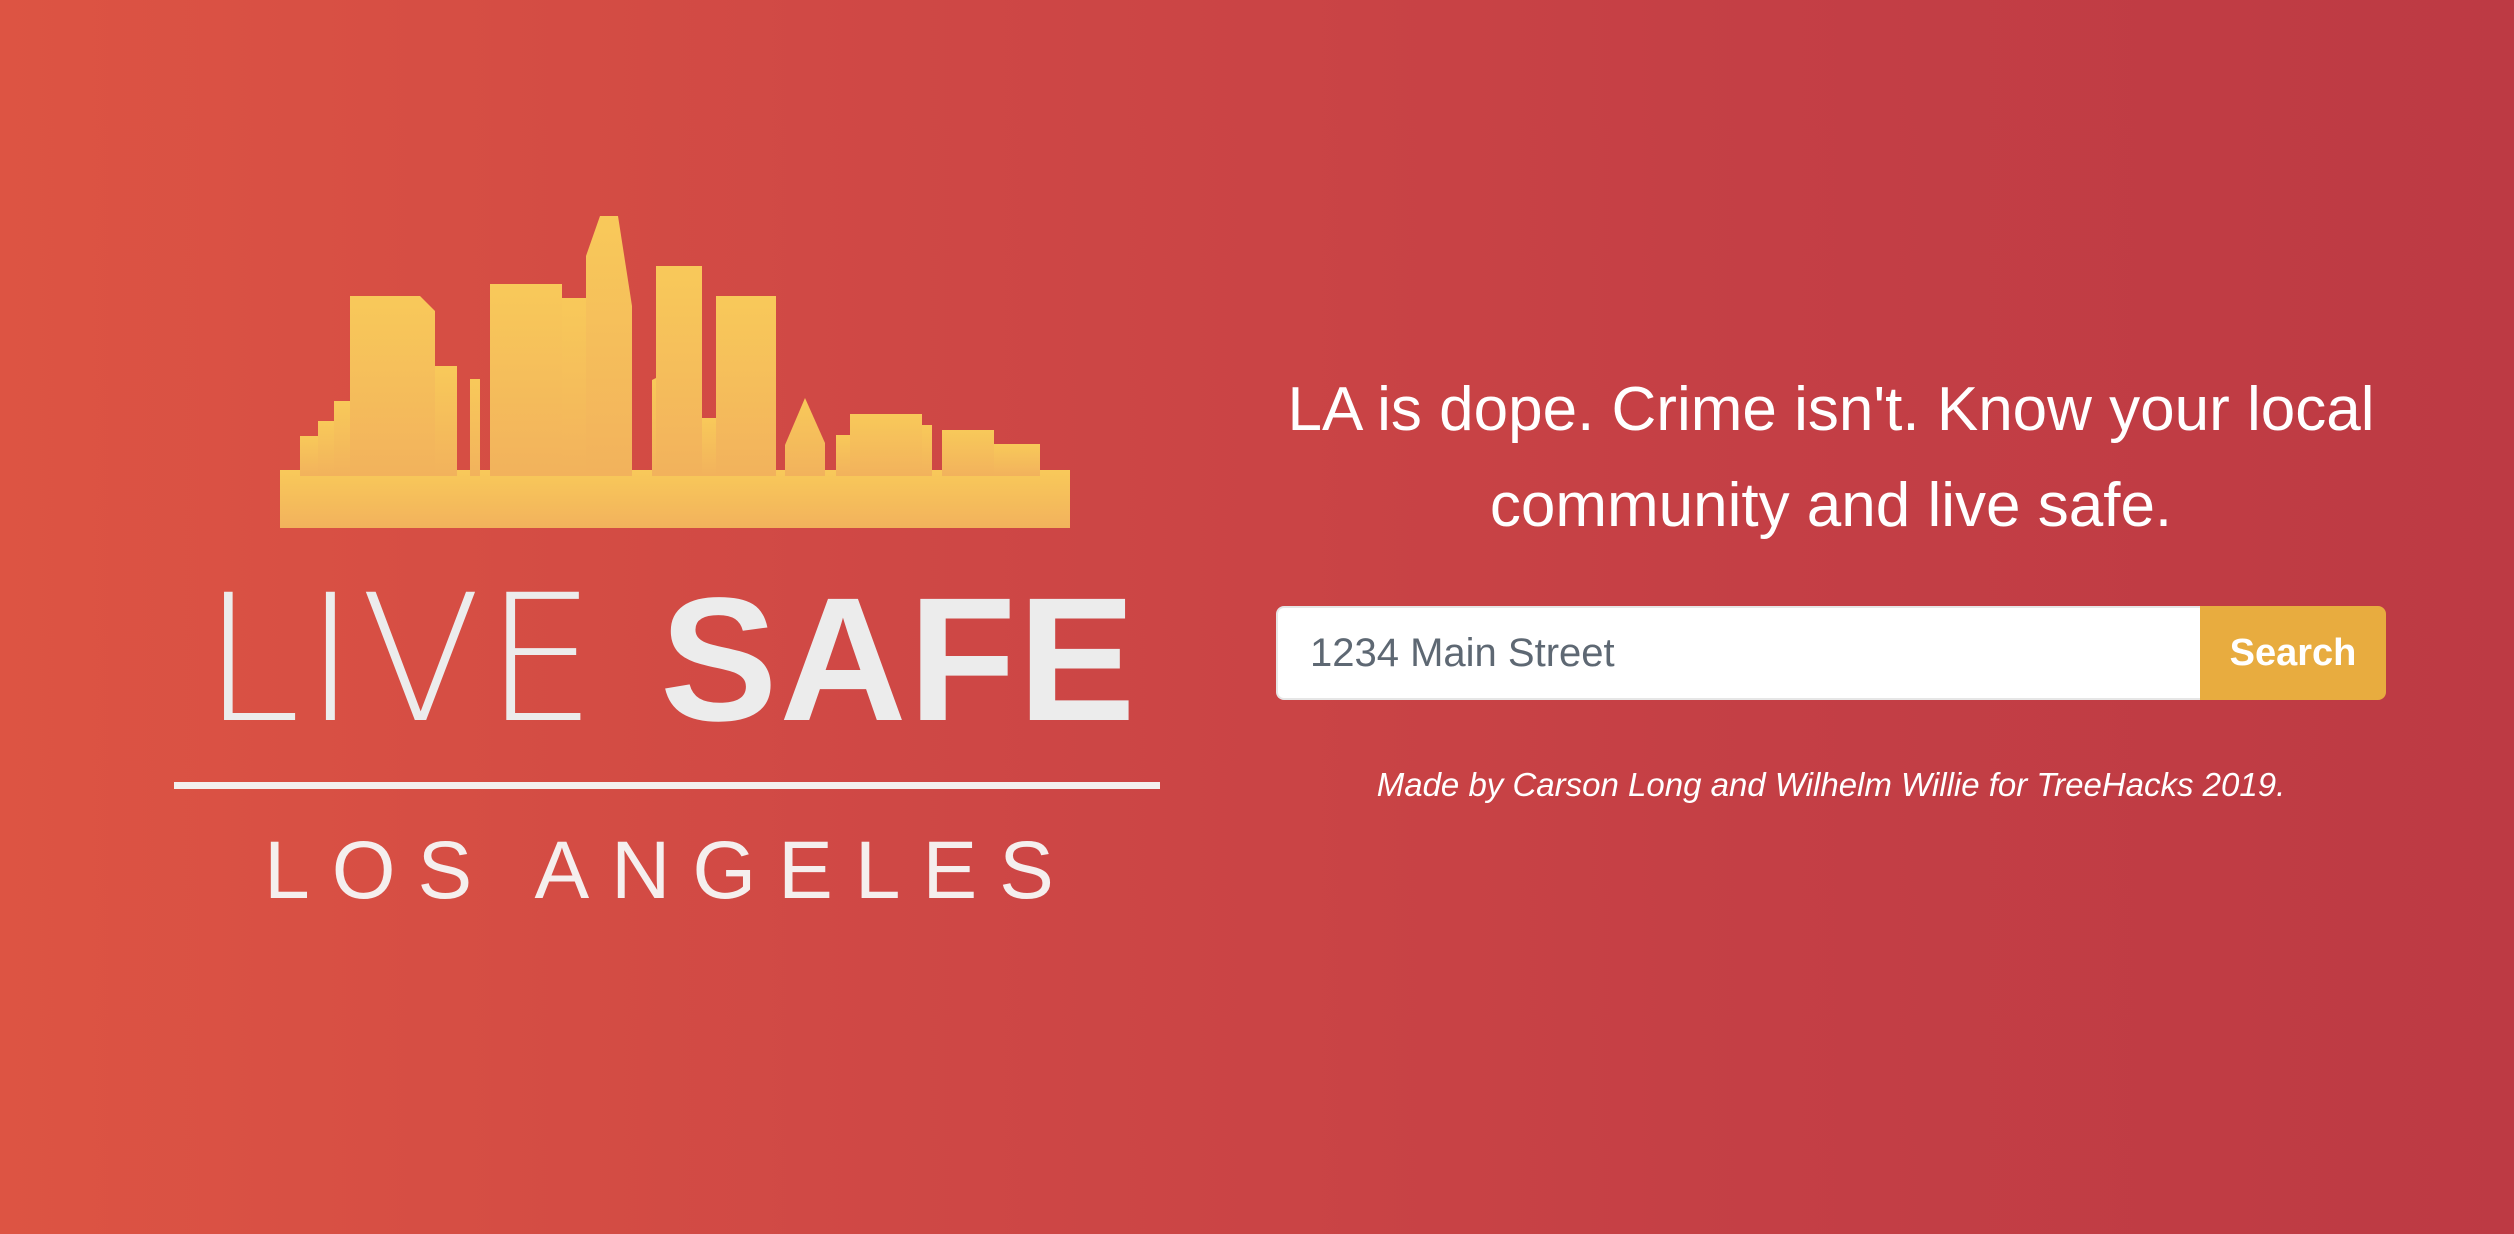  What do you see at coordinates (675, 372) in the screenshot?
I see `los-angeles-skyline-icon` at bounding box center [675, 372].